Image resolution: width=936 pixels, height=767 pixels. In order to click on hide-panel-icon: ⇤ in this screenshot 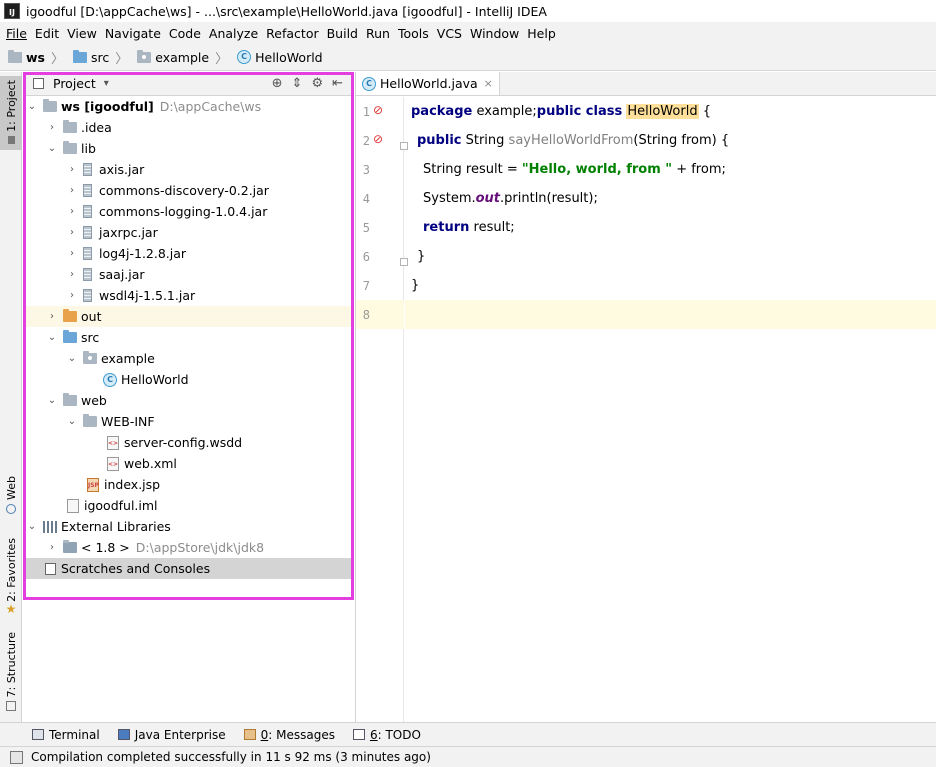, I will do `click(337, 83)`.